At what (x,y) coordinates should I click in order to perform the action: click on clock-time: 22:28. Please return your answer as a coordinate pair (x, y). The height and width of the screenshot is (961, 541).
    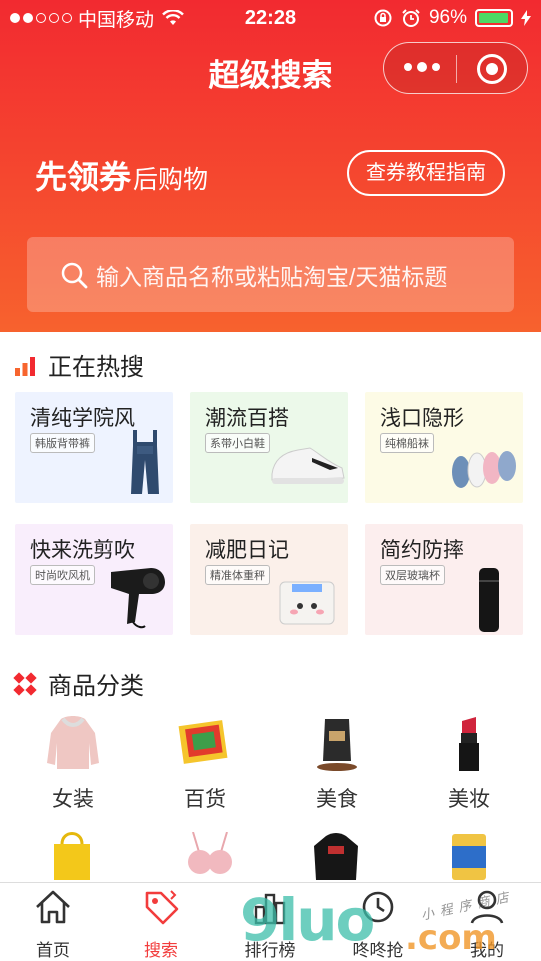
    Looking at the image, I should click on (270, 17).